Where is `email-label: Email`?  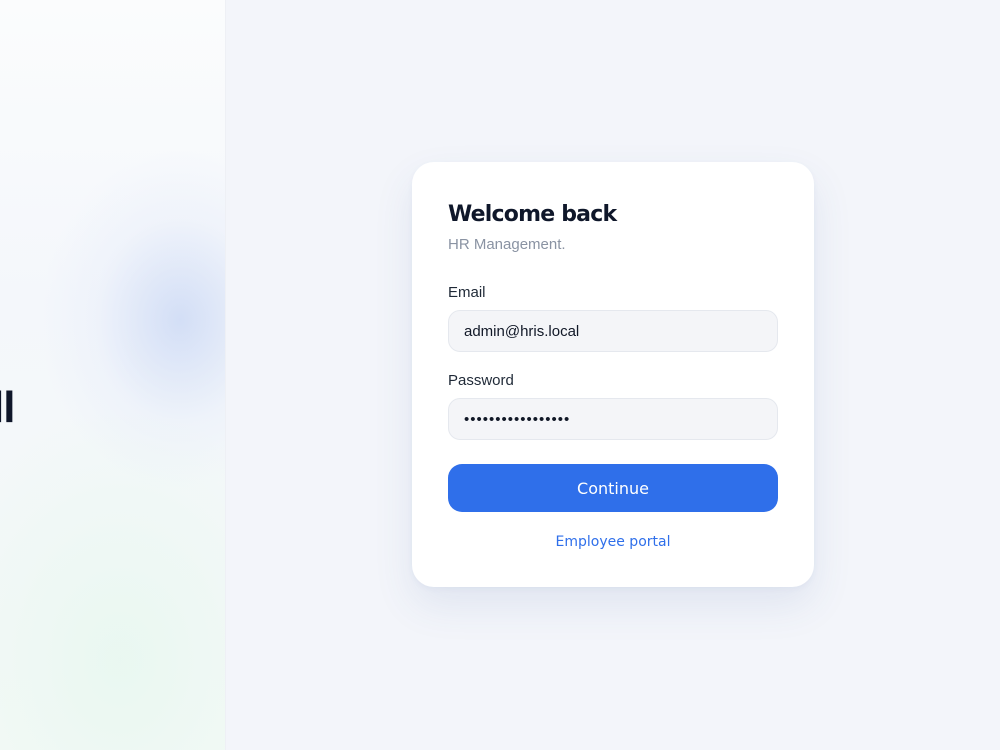
email-label: Email is located at coordinates (467, 292).